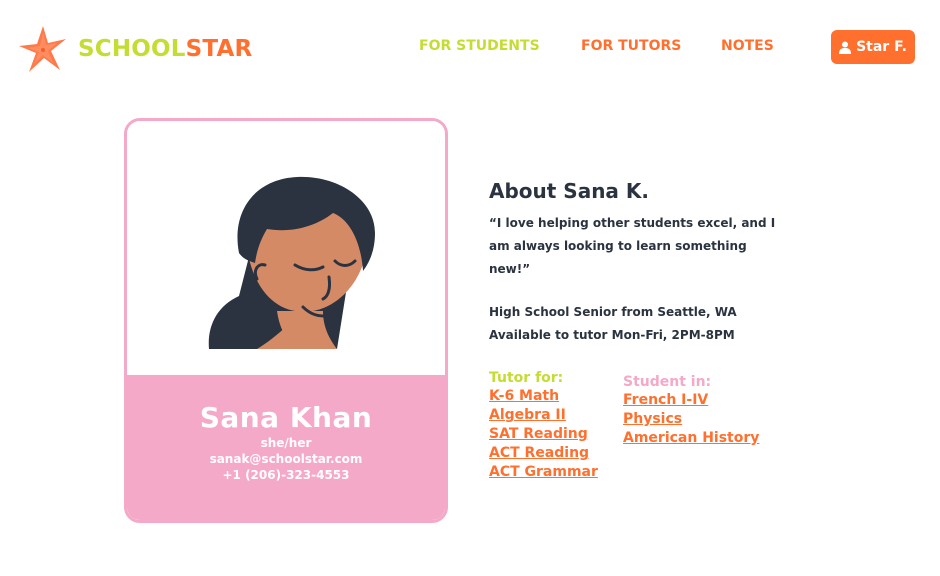 The height and width of the screenshot is (576, 940). I want to click on nav-for-tutors: FOR TUTORS, so click(631, 46).